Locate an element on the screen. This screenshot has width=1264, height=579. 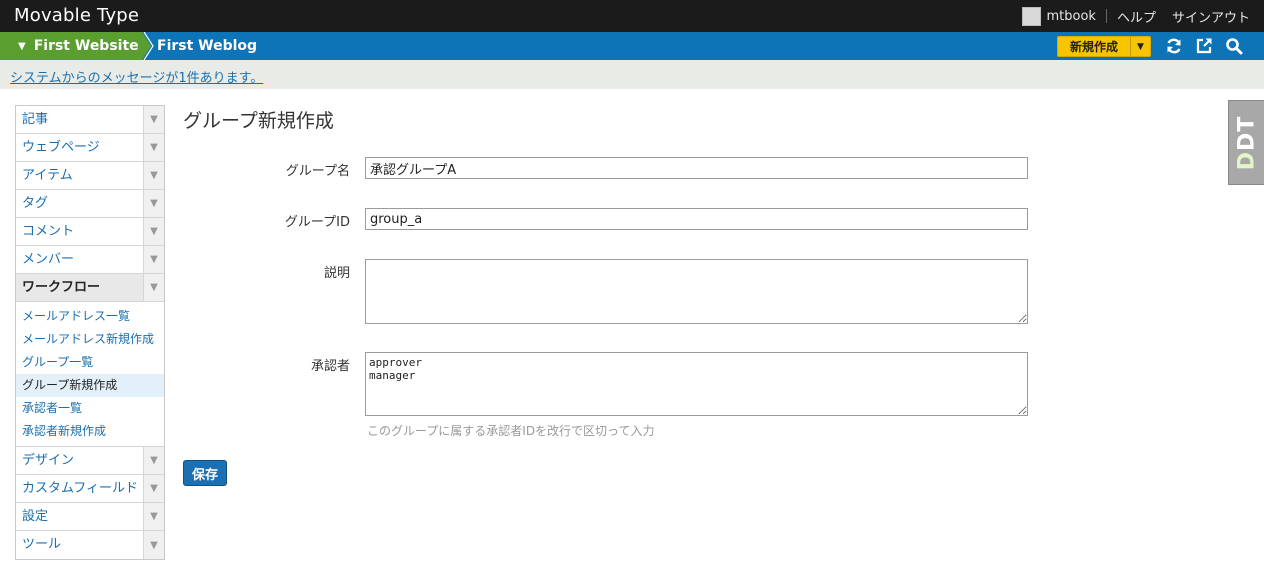
save-button: 保存 is located at coordinates (205, 473).